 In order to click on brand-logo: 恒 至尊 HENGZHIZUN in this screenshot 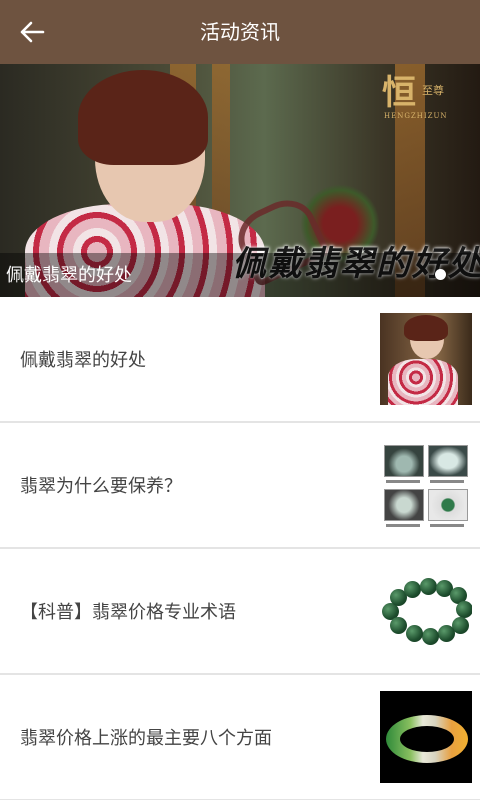, I will do `click(415, 96)`.